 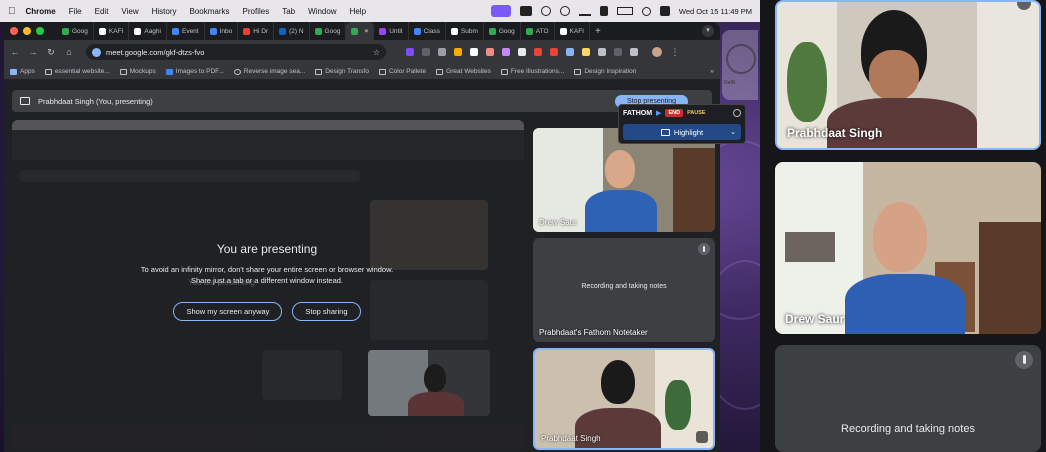 What do you see at coordinates (733, 132) in the screenshot?
I see `chevron-down-icon: ⌄` at bounding box center [733, 132].